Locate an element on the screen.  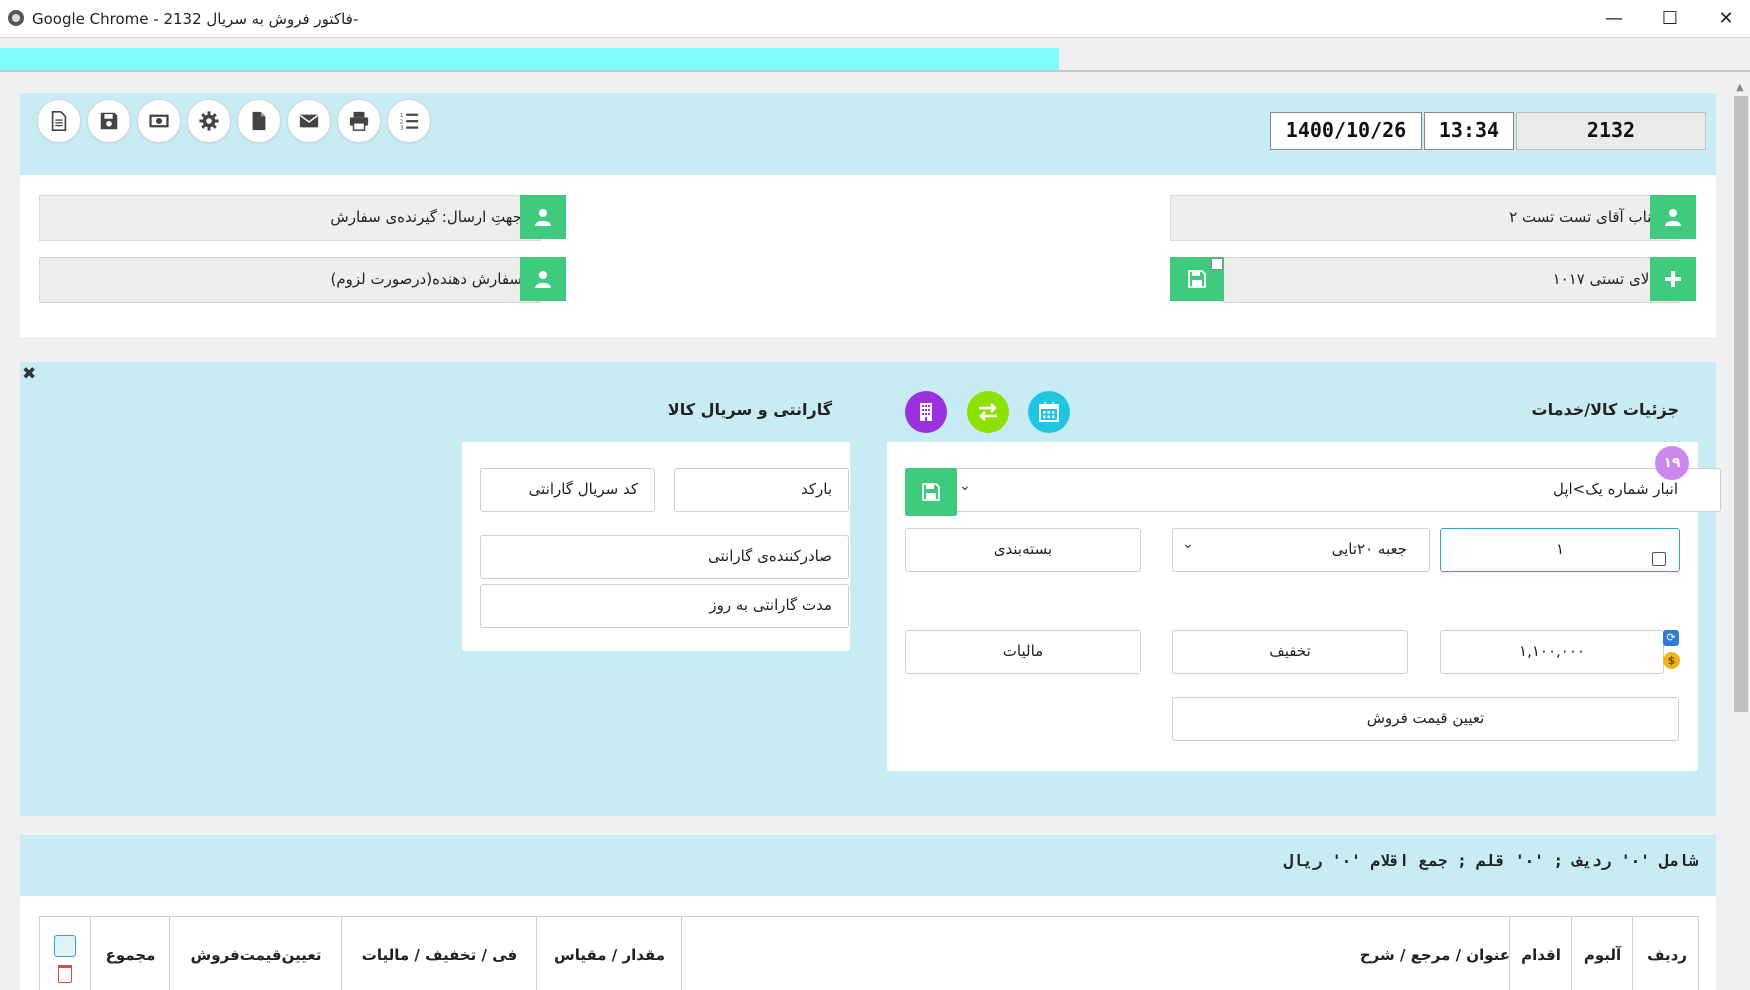
col-select is located at coordinates (65, 953).